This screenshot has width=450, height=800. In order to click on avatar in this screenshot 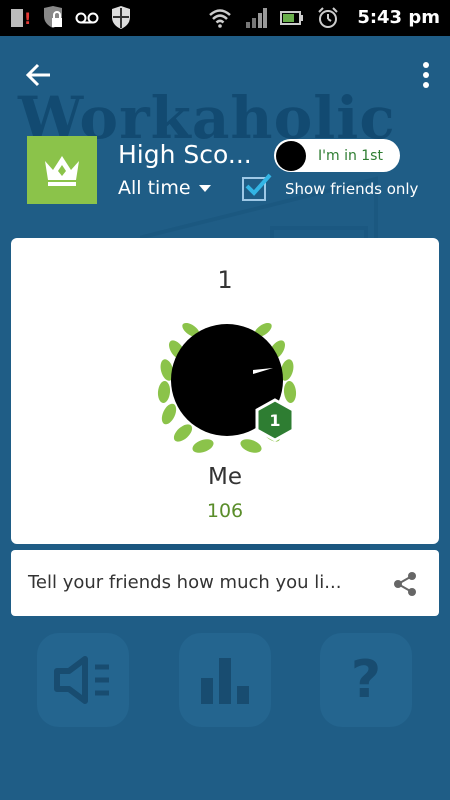, I will do `click(291, 155)`.